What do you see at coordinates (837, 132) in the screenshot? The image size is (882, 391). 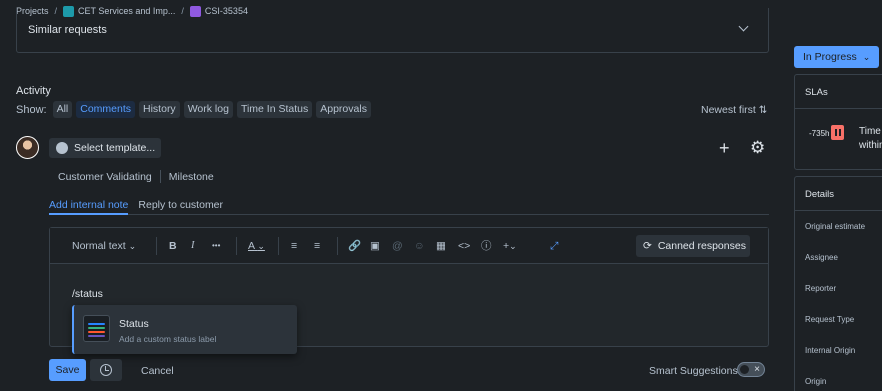 I see `pause-icon` at bounding box center [837, 132].